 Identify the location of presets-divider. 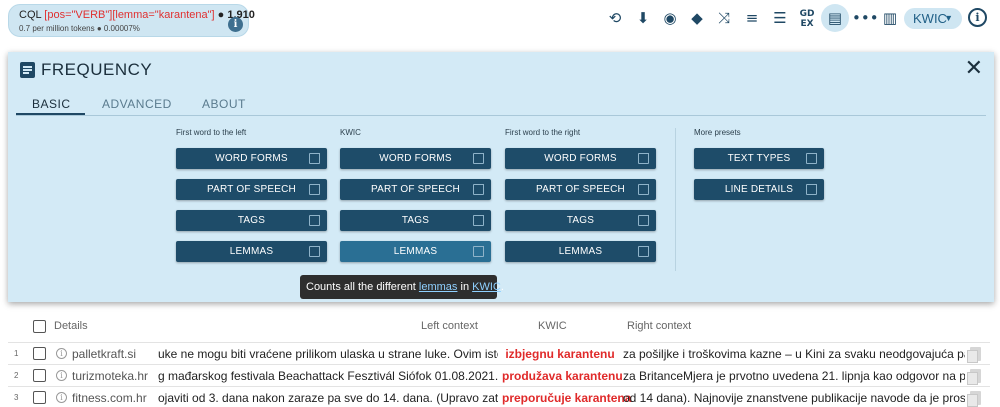
(675, 199).